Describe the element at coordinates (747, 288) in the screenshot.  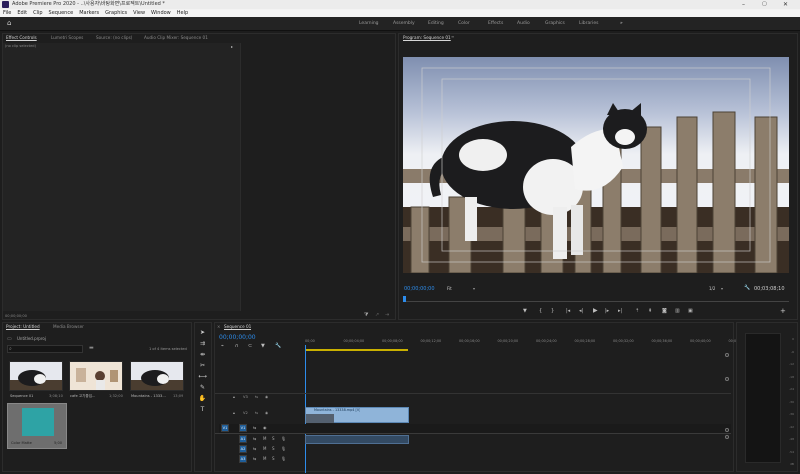
I see `wrench-icon: 🔧` at that location.